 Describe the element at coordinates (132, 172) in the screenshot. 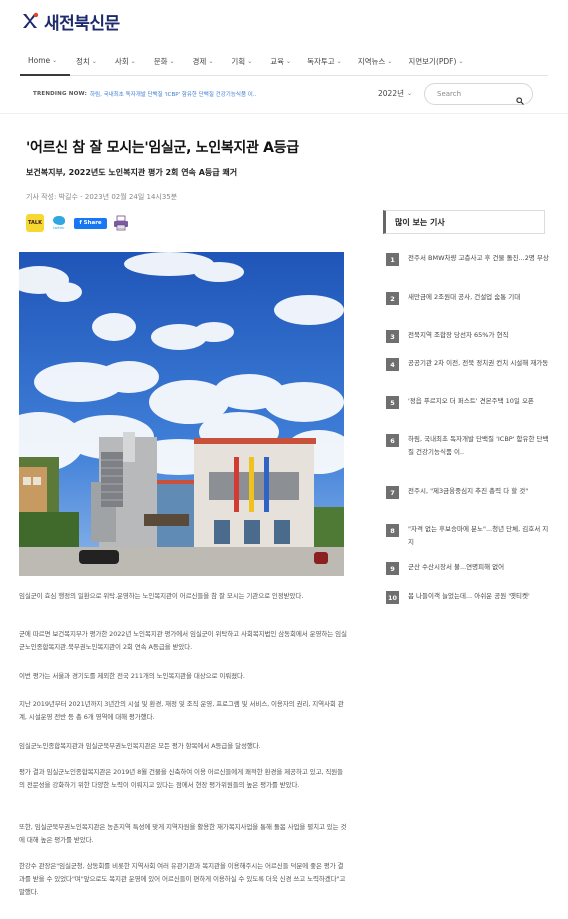

I see `article-subtitle: 보건복지부, 2022년도 노인복지관 평가 2회 연속 A등급 쾌거` at that location.